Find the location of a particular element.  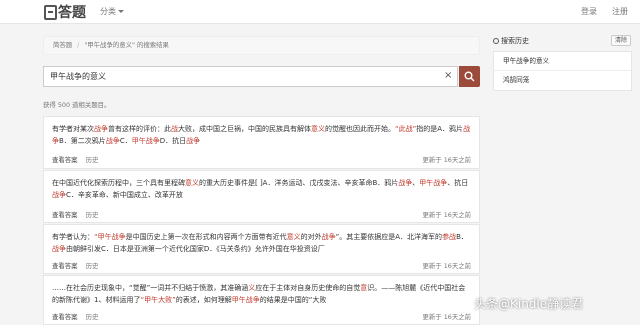

clear-history-button: 清除 is located at coordinates (621, 40).